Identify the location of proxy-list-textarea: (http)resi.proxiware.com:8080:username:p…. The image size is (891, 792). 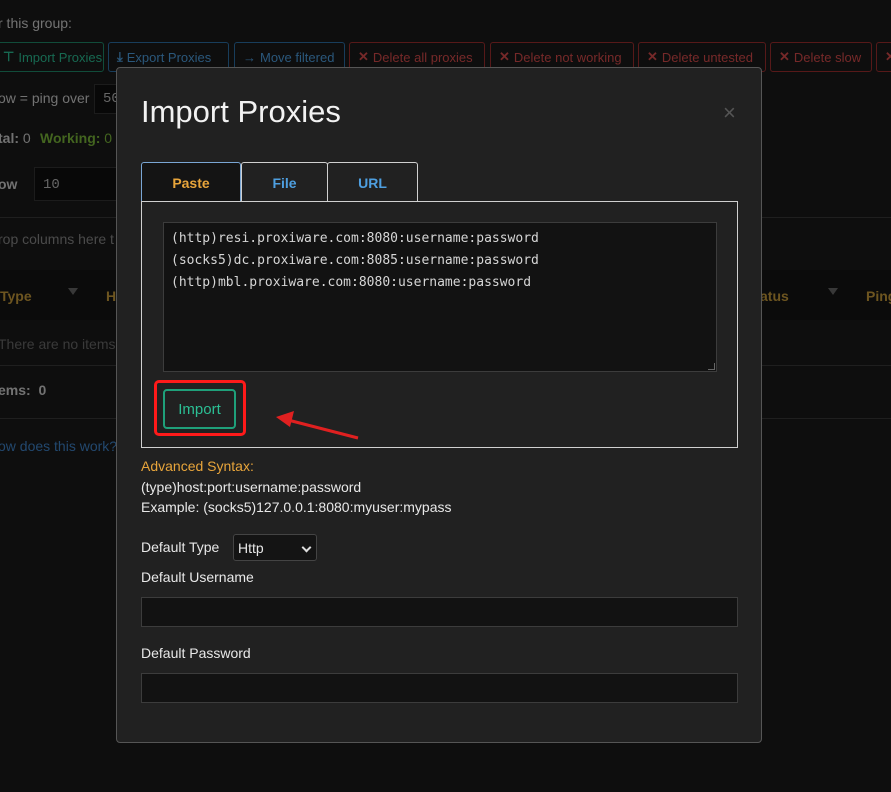
(440, 297).